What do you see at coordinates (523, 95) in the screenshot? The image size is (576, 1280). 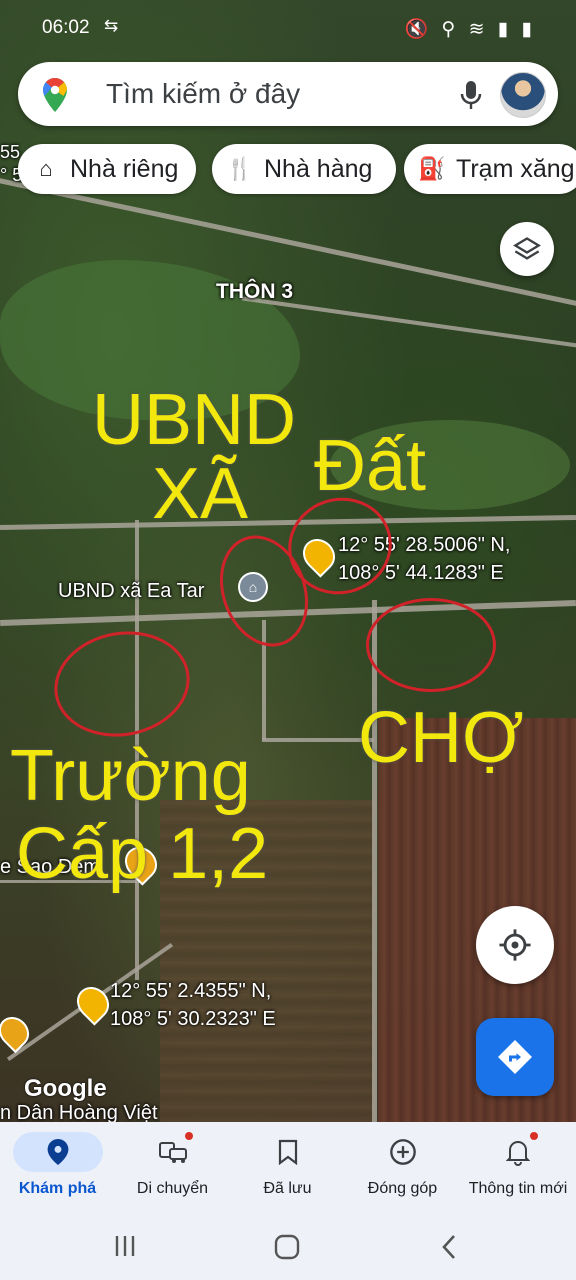 I see `avatar` at bounding box center [523, 95].